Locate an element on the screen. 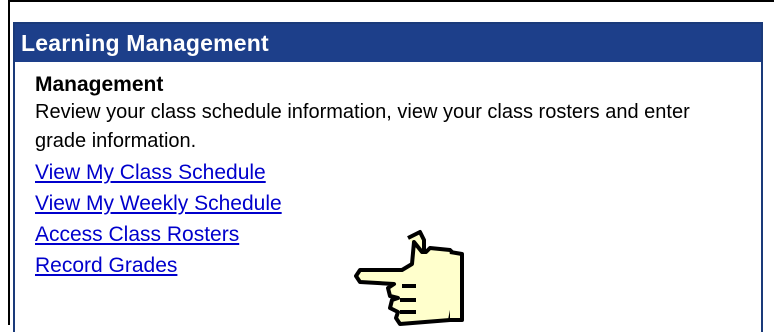 This screenshot has width=774, height=332. section-title: Management is located at coordinates (99, 84).